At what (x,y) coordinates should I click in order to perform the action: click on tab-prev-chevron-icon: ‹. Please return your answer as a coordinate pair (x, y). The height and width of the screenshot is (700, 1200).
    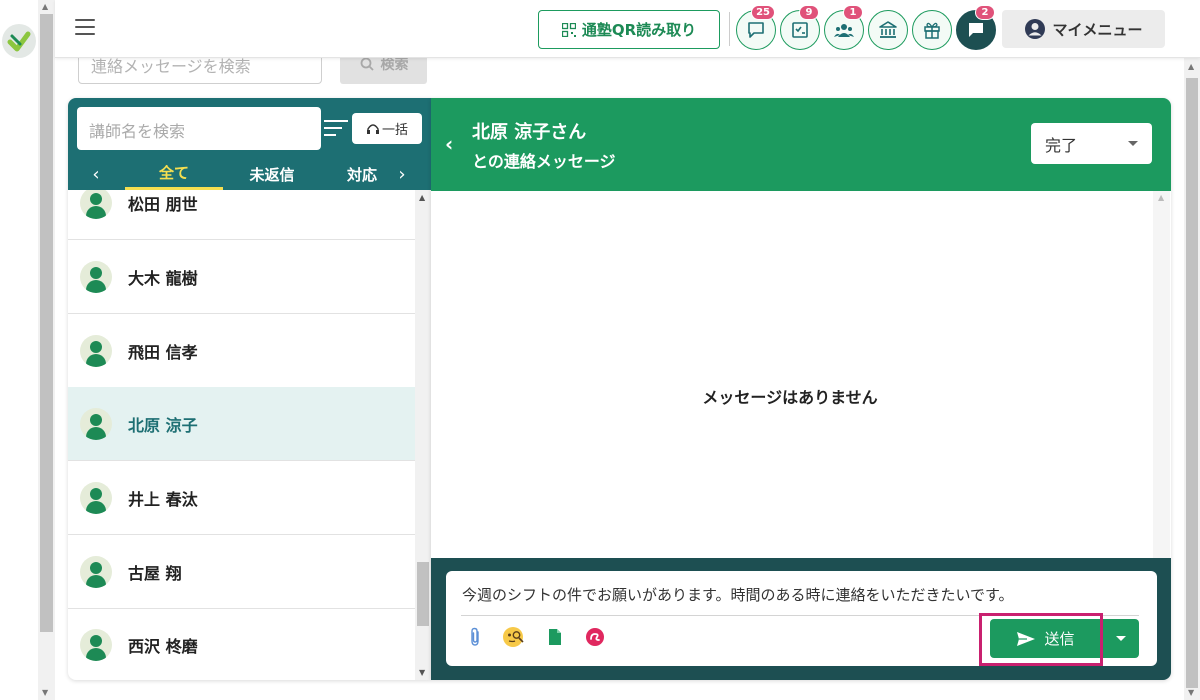
    Looking at the image, I should click on (96, 174).